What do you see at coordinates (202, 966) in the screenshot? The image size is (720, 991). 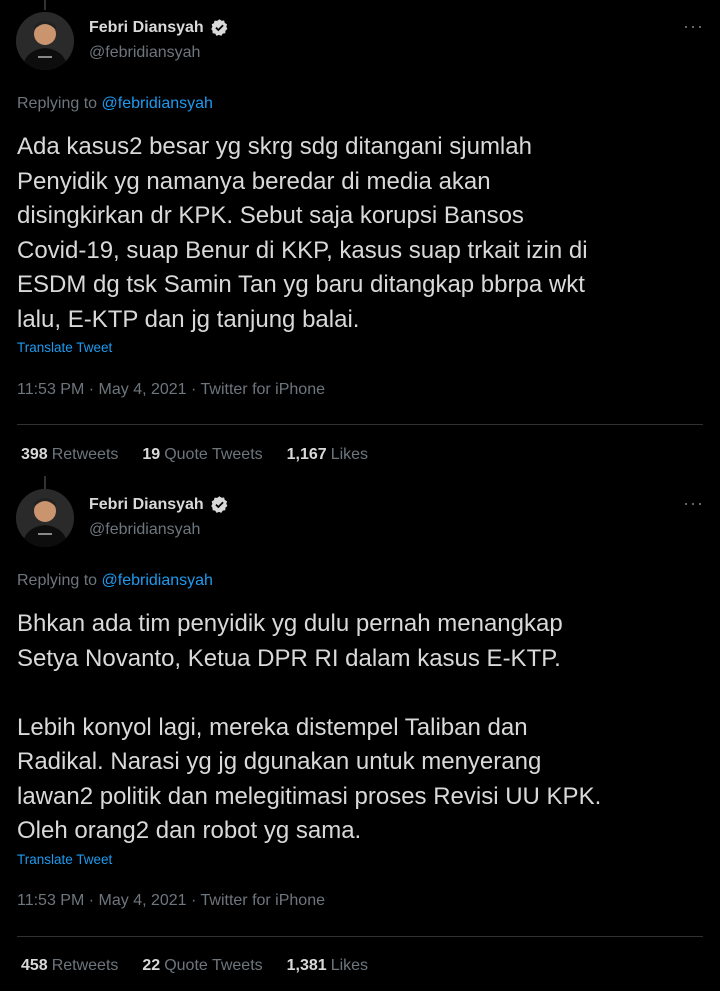 I see `quote-tweets-stat: 22 Quote Tweets` at bounding box center [202, 966].